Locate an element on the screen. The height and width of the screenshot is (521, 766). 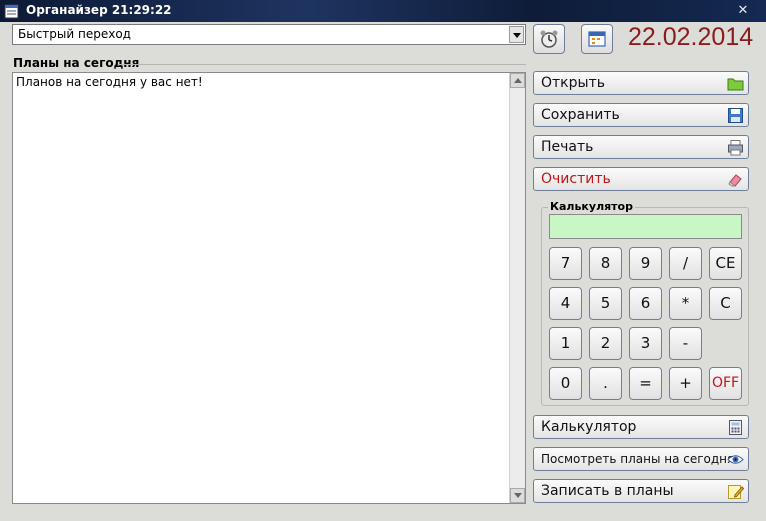
clear-button: Очистить is located at coordinates (641, 179).